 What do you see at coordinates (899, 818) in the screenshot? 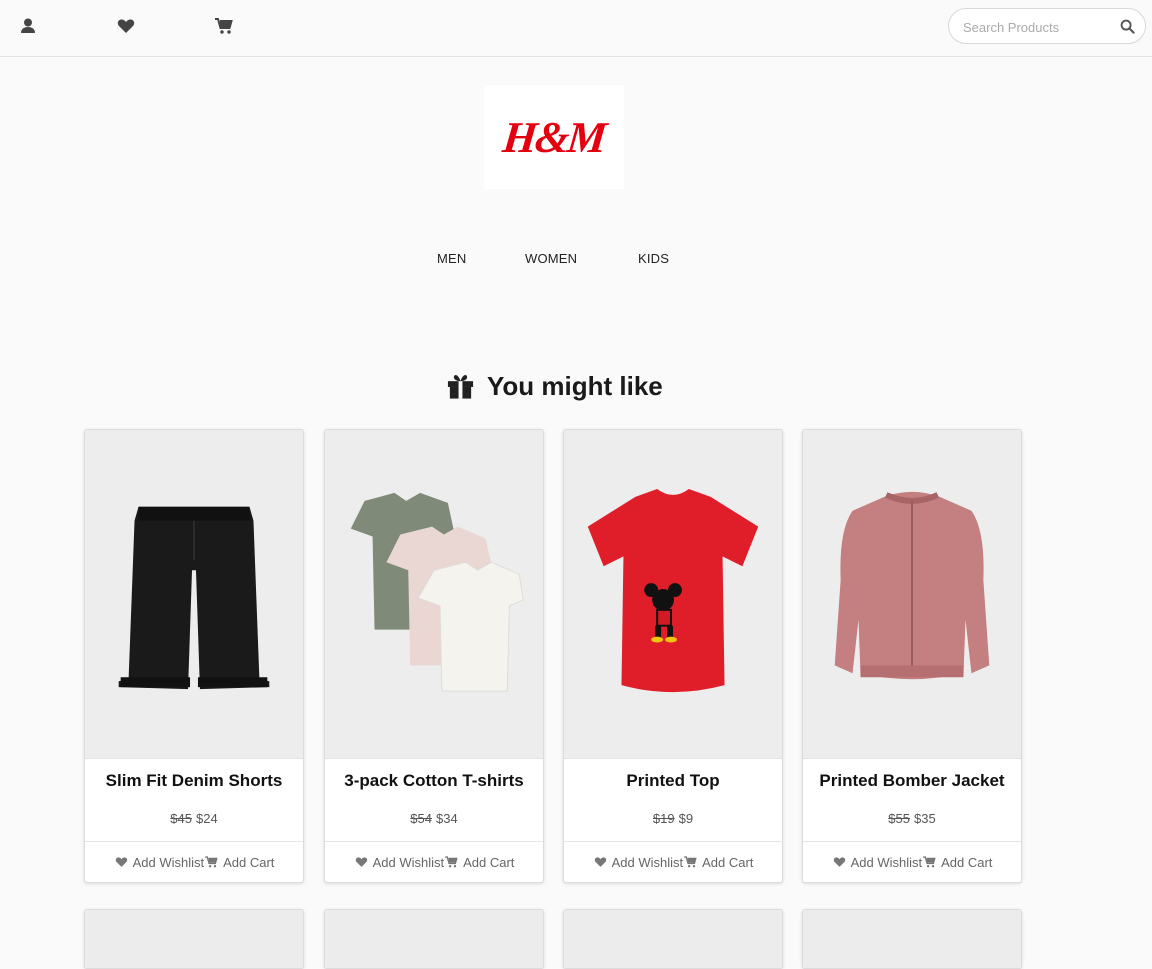
I see `old-price: $55` at bounding box center [899, 818].